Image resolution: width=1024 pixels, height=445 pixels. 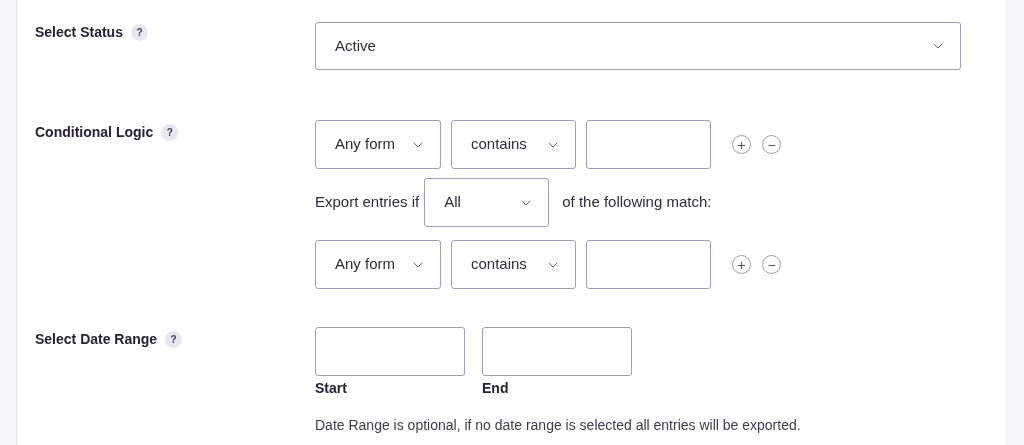 What do you see at coordinates (94, 132) in the screenshot?
I see `field-label: Conditional Logic` at bounding box center [94, 132].